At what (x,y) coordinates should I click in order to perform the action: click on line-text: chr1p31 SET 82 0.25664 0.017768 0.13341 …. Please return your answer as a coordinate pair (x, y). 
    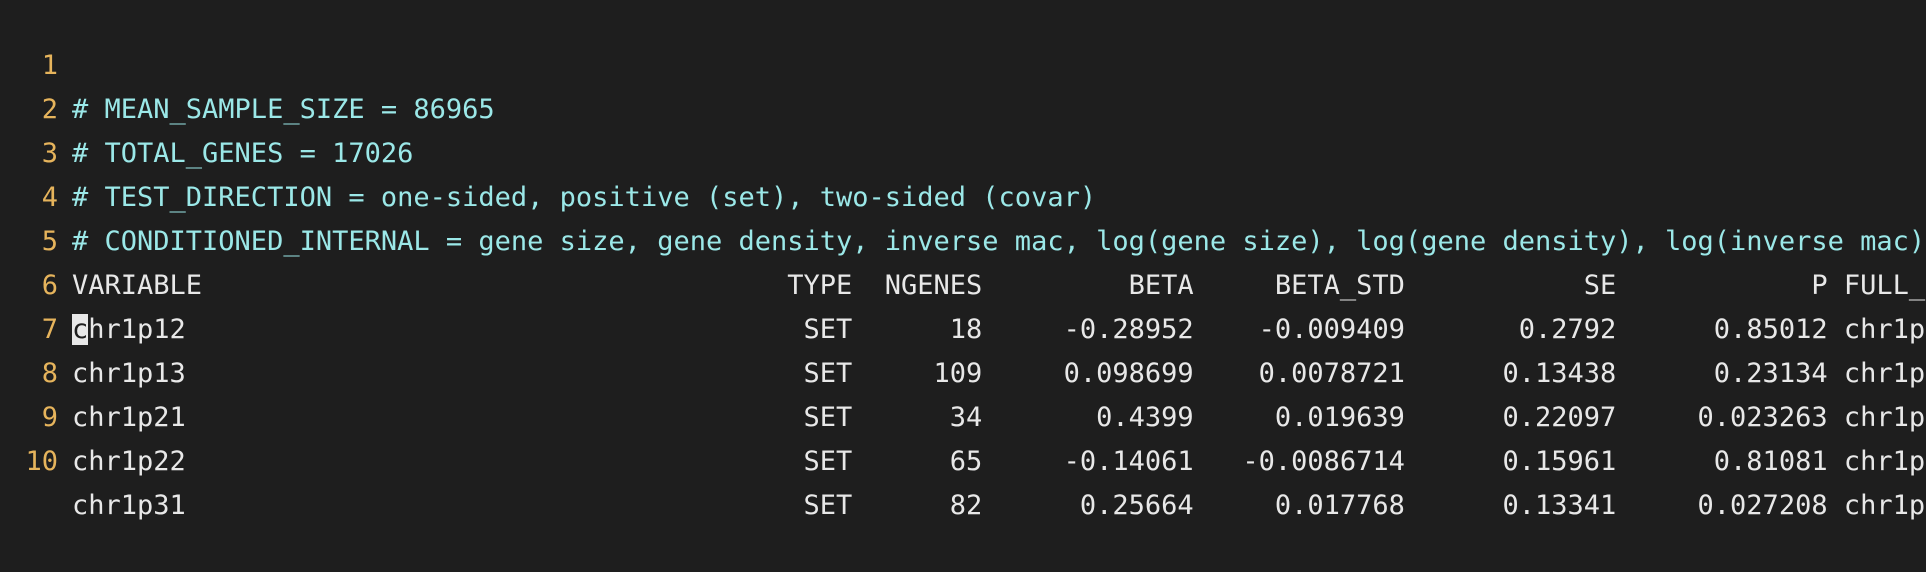
    Looking at the image, I should click on (999, 506).